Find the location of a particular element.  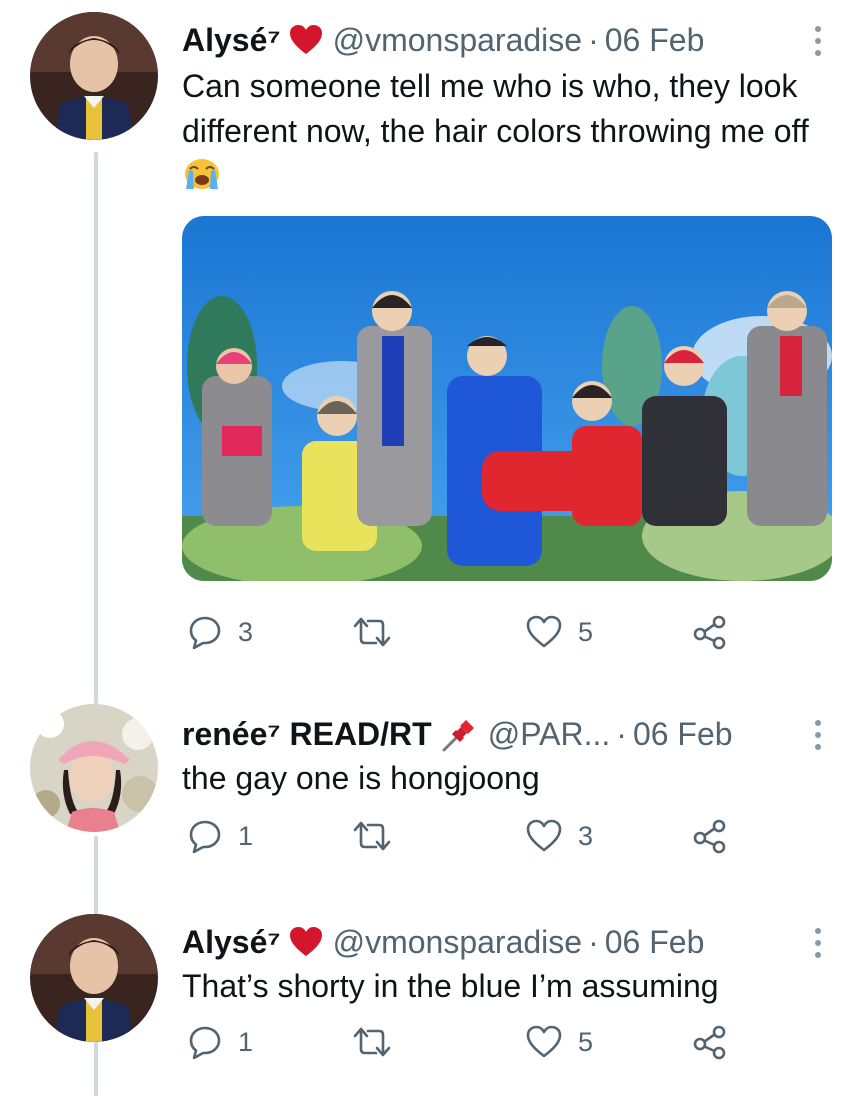

tweet-text: the gay one is hongjoong is located at coordinates (361, 778).